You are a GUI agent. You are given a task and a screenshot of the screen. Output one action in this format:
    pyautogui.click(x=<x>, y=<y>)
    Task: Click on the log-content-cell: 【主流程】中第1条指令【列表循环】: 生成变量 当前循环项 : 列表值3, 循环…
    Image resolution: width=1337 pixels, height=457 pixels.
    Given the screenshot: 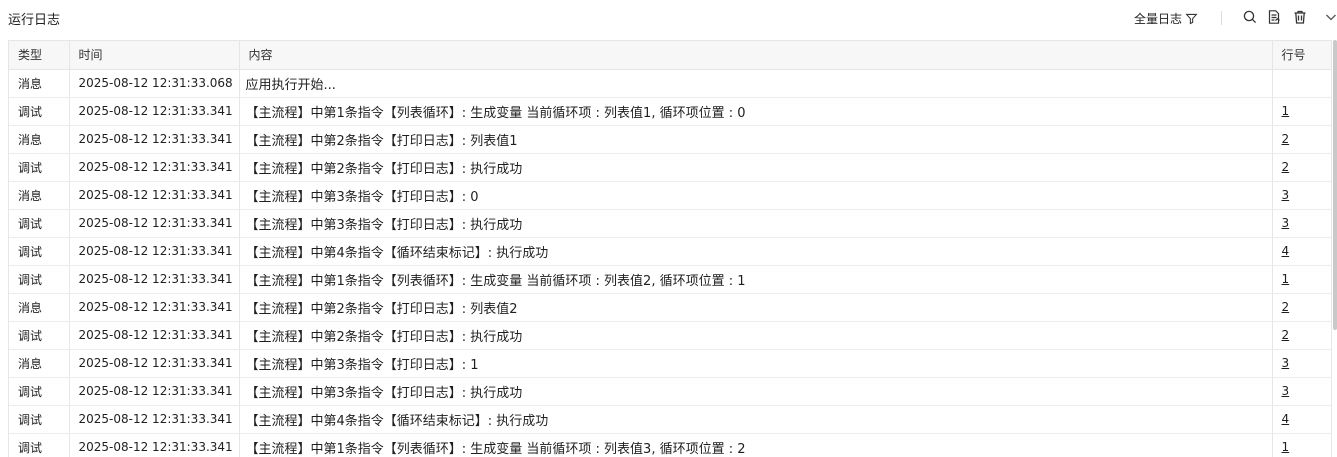 What is the action you would take?
    pyautogui.click(x=756, y=445)
    